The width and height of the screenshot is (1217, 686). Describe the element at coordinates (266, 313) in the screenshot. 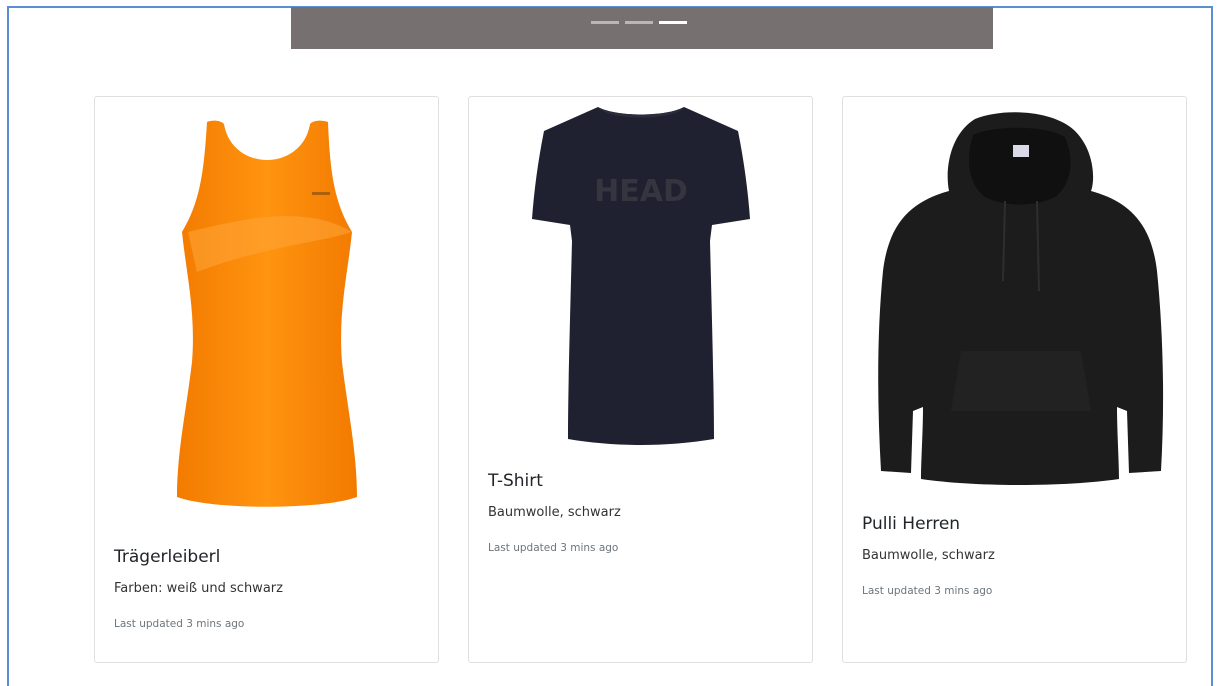

I see `tank-top-icon` at that location.